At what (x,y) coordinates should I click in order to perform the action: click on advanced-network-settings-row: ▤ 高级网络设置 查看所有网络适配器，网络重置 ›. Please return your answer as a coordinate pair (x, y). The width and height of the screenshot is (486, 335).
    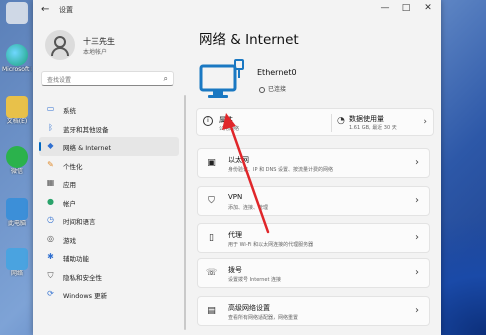
    Looking at the image, I should click on (313, 311).